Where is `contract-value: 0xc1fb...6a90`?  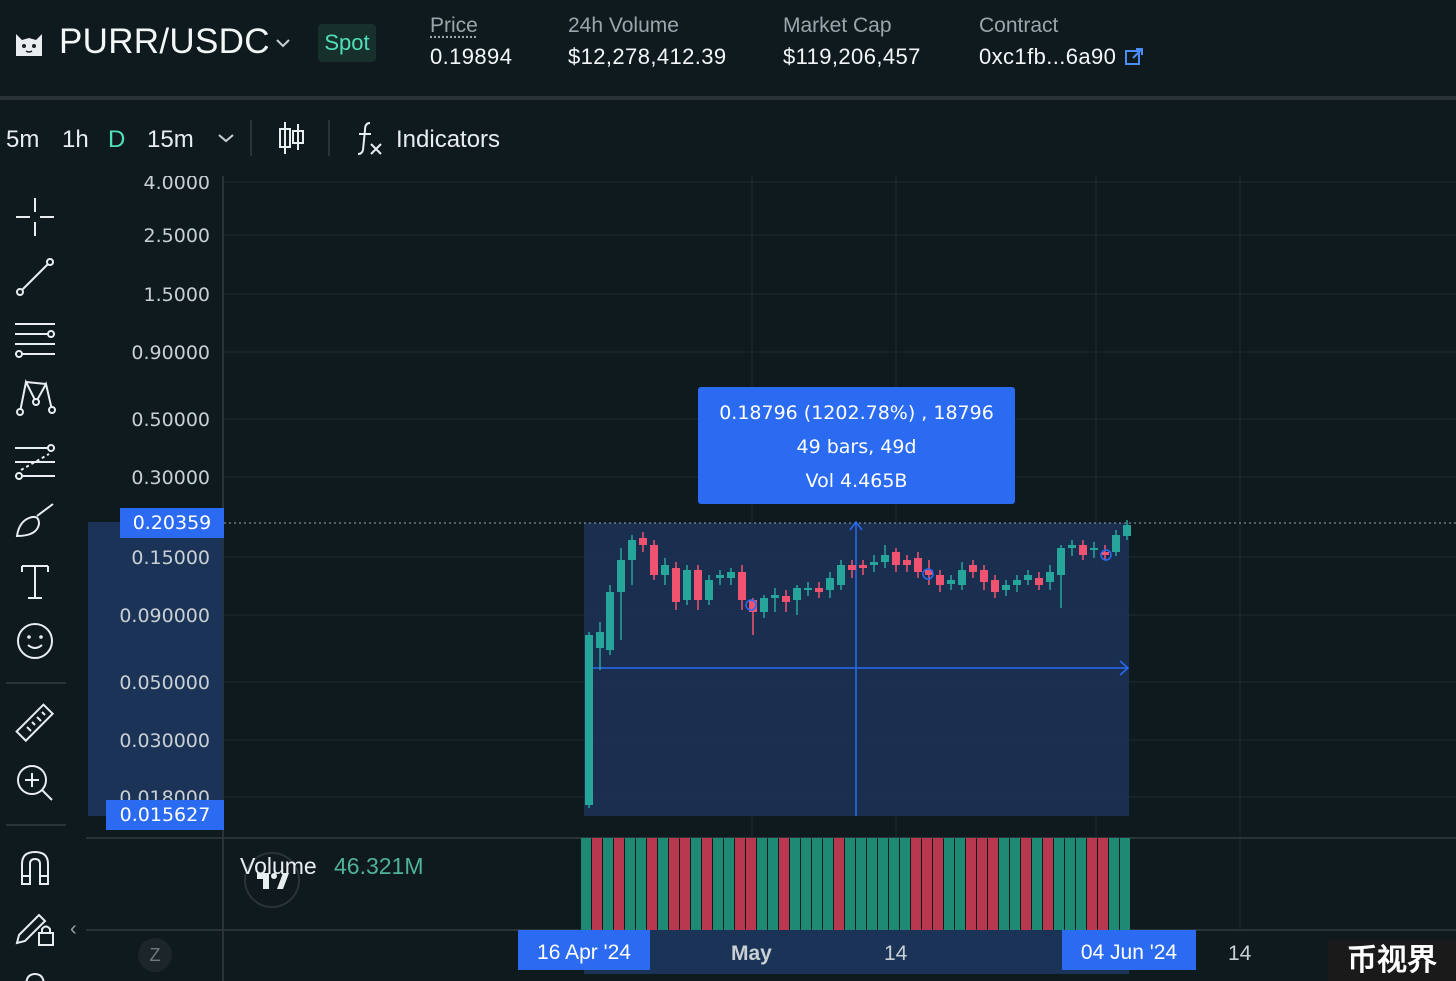 contract-value: 0xc1fb...6a90 is located at coordinates (1061, 57).